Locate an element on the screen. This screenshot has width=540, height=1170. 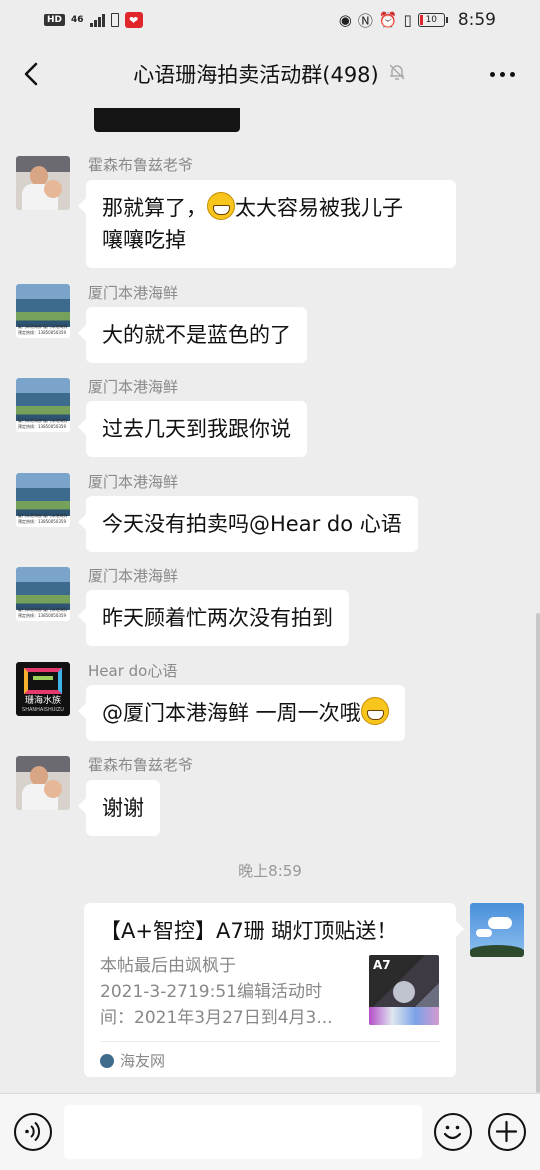
emoji-icon is located at coordinates (453, 1132).